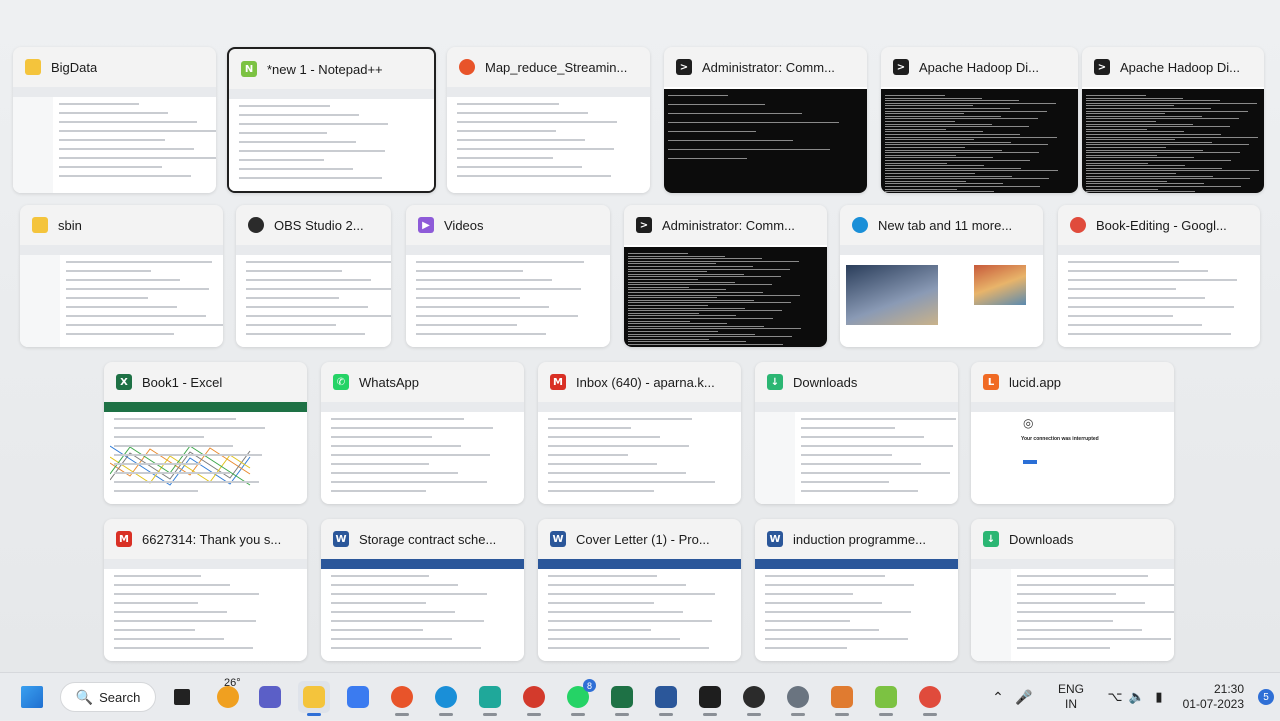 The width and height of the screenshot is (1280, 721). What do you see at coordinates (358, 697) in the screenshot?
I see `arc-app-taskbar-button` at bounding box center [358, 697].